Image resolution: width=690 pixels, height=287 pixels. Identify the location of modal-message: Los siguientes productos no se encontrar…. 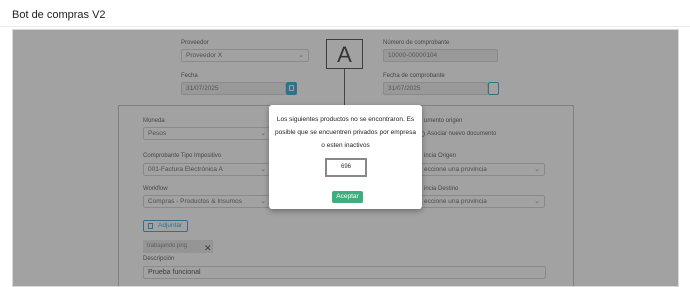
(345, 132).